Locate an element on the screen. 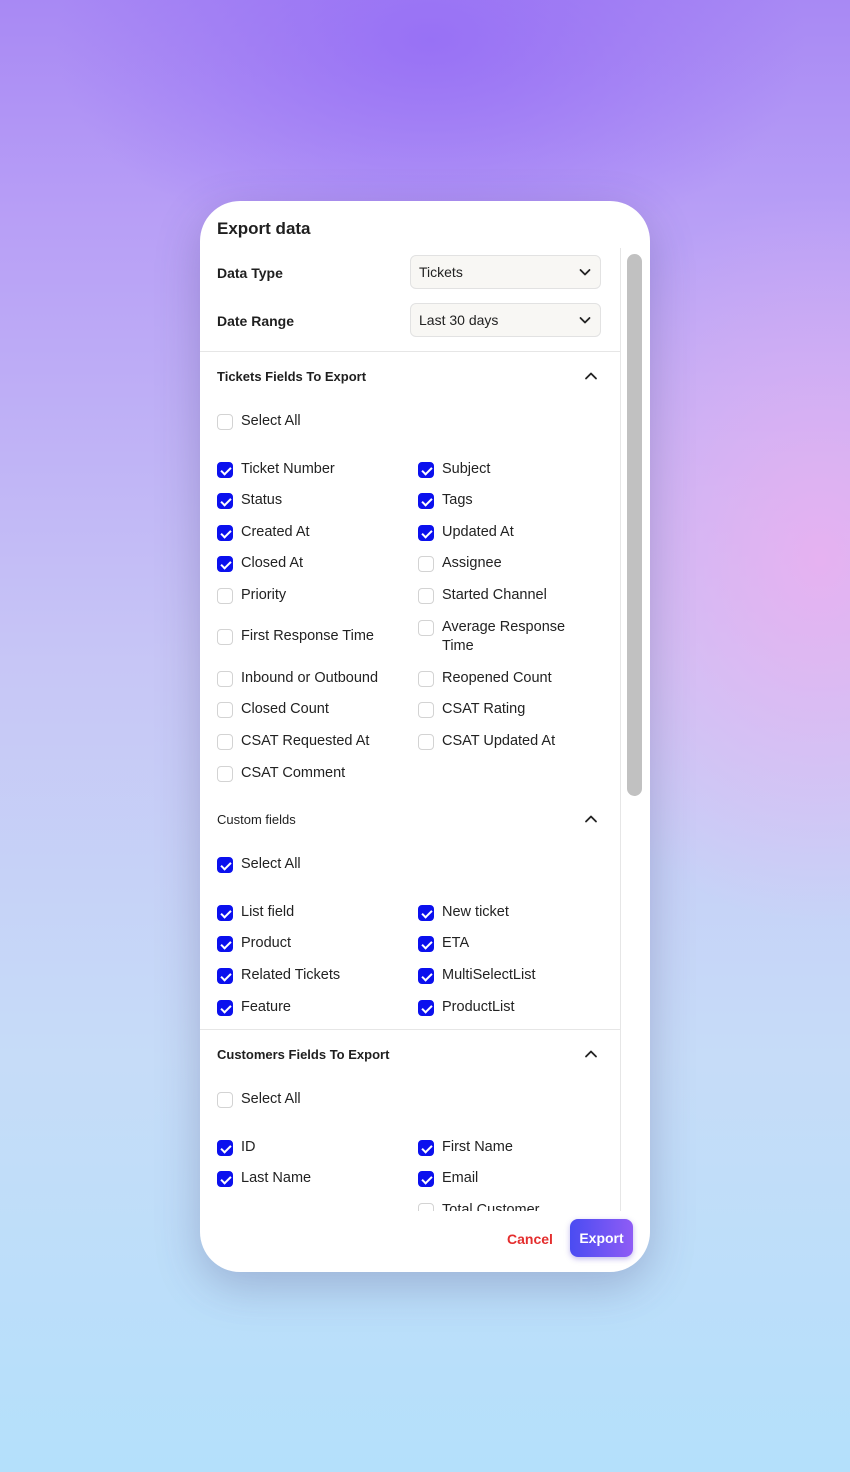 The height and width of the screenshot is (1472, 850). divider is located at coordinates (410, 351).